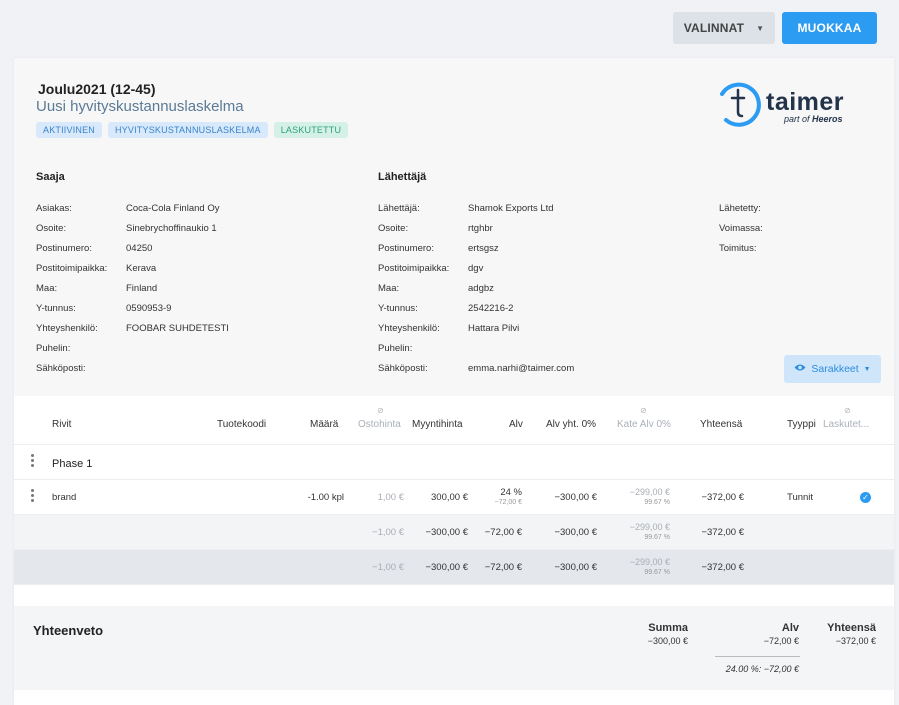 The width and height of the screenshot is (899, 705). I want to click on sarakkeet-button: Sarakkeet ▼, so click(832, 369).